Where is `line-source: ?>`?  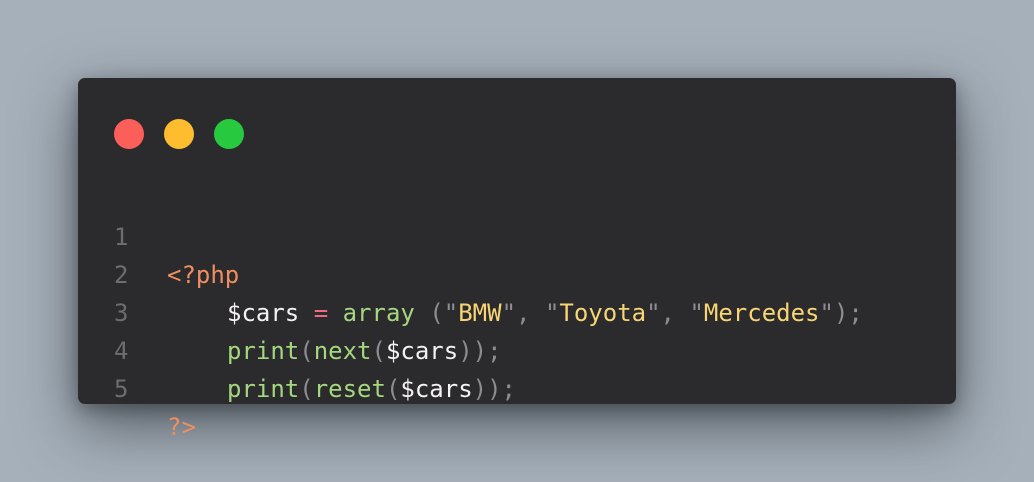
line-source: ?> is located at coordinates (181, 427).